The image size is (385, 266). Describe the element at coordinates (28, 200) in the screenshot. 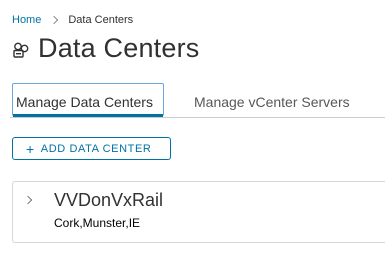

I see `chevron-right-icon` at that location.